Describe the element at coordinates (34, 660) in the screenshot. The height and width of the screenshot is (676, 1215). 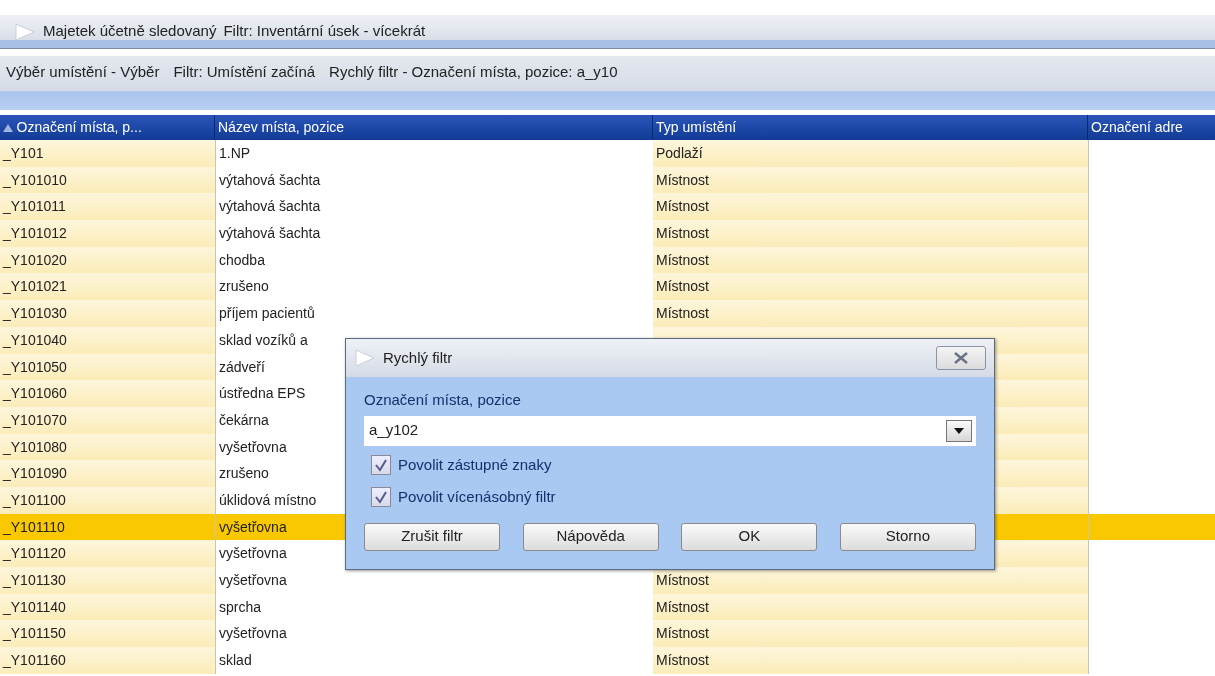
I see `table-cell: _Y101160` at that location.